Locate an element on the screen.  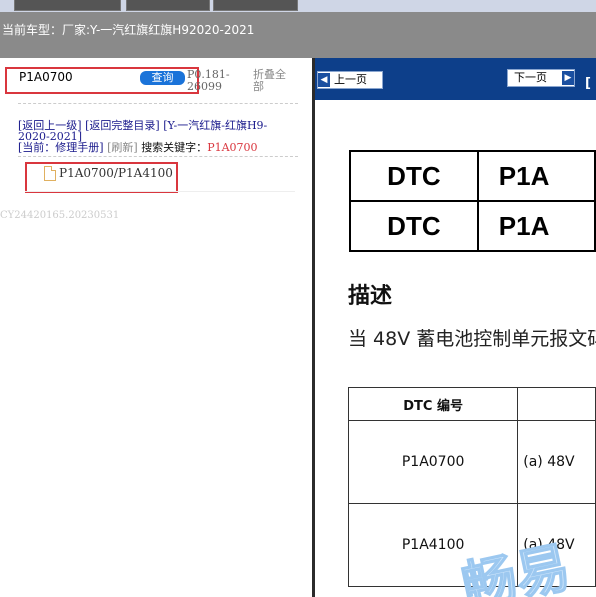
query-button: 查询 is located at coordinates (162, 78).